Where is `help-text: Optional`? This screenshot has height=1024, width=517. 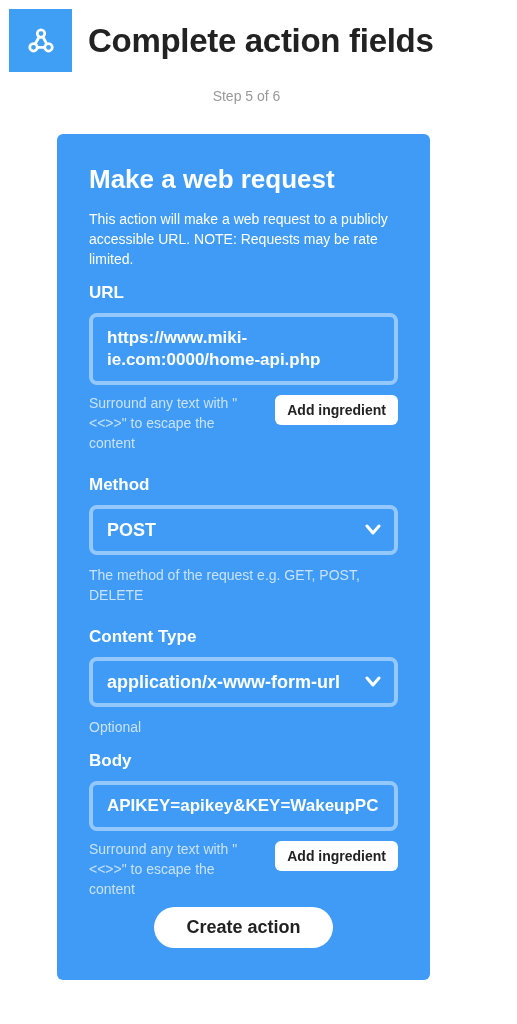 help-text: Optional is located at coordinates (116, 727).